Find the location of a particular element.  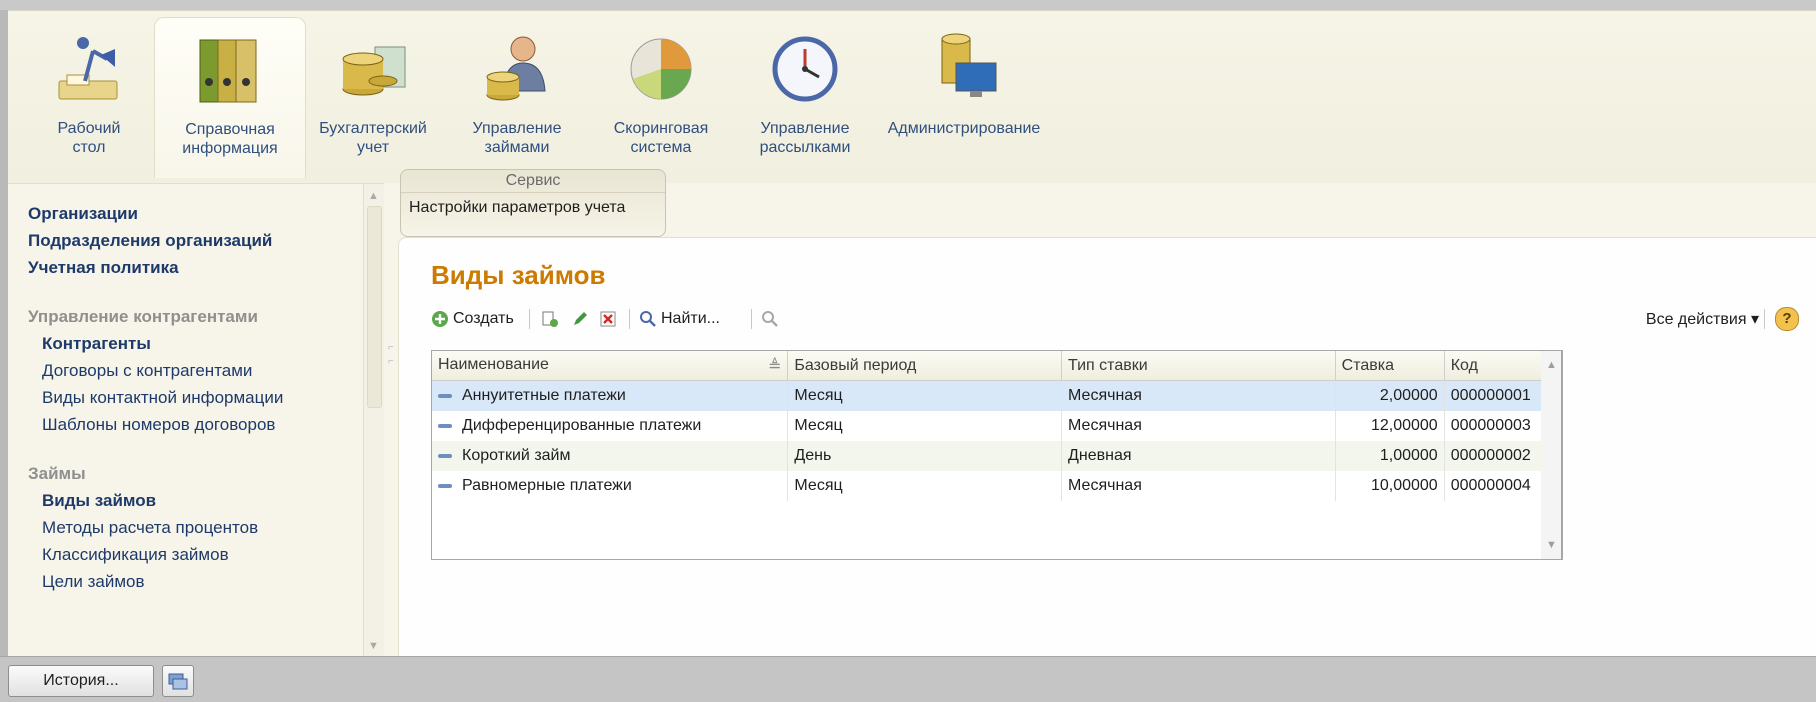

section-label: Управление рассылками is located at coordinates (805, 138).